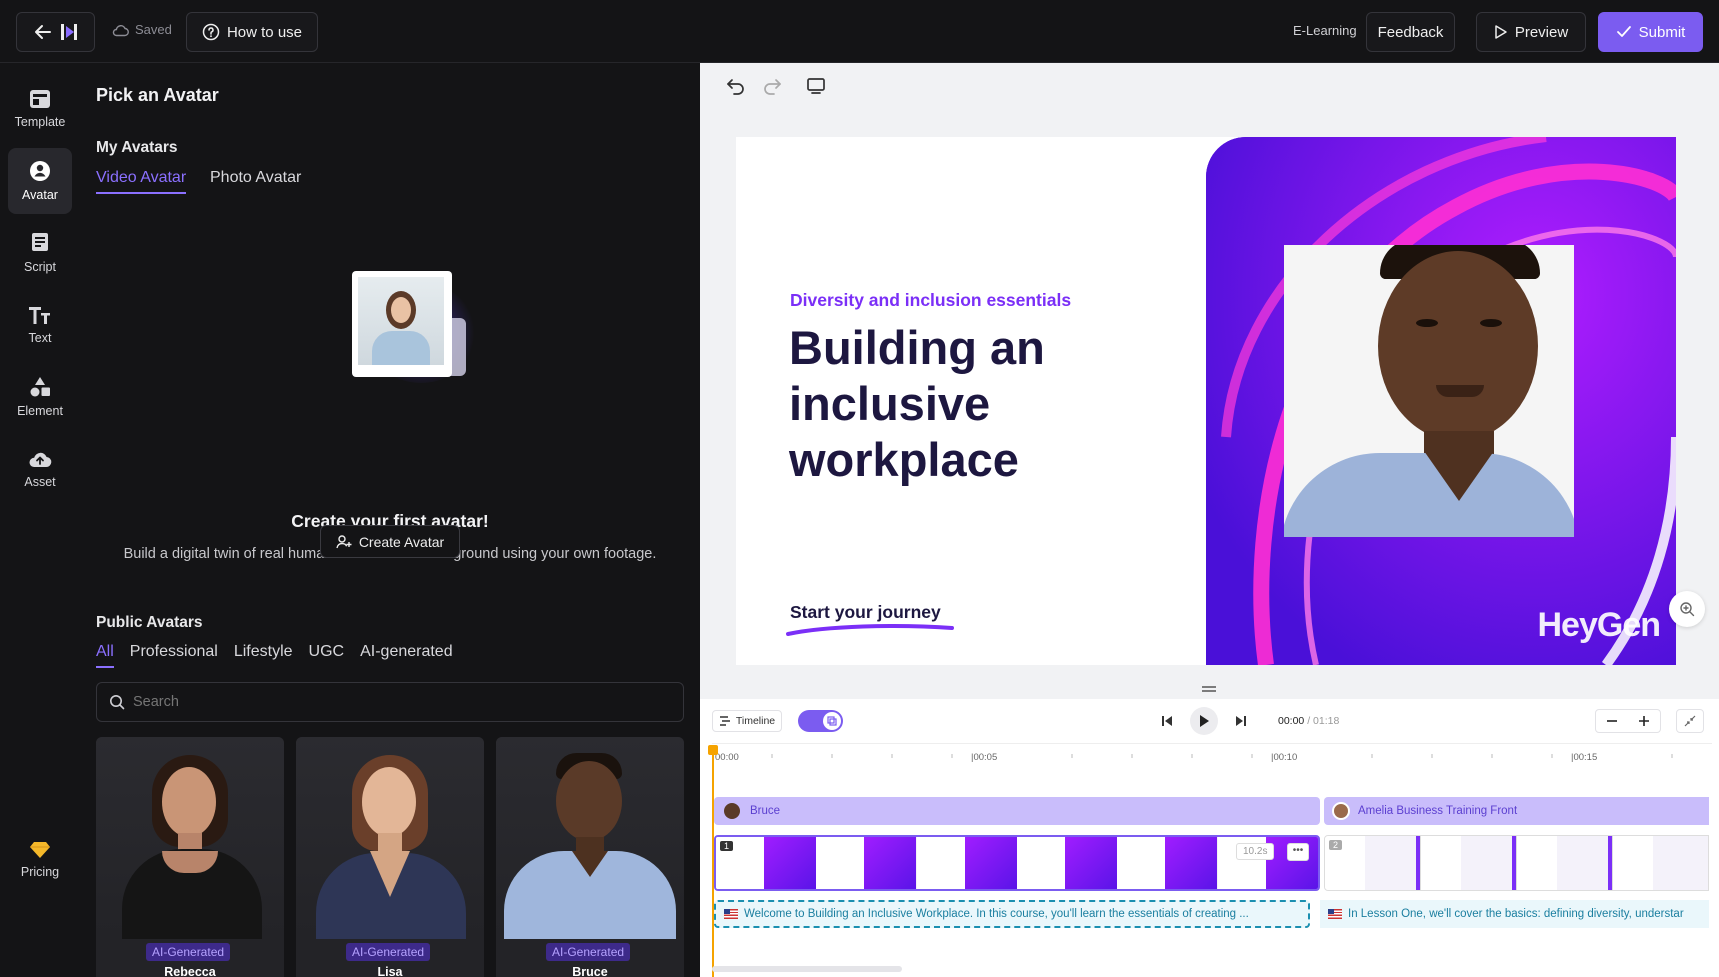 The height and width of the screenshot is (977, 1719). I want to click on monitor-icon, so click(816, 86).